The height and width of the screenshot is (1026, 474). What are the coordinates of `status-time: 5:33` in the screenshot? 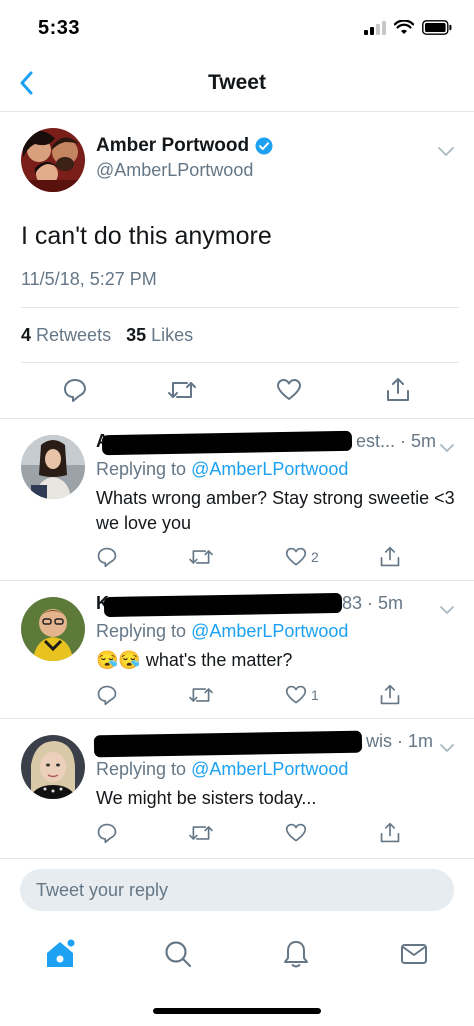 It's located at (59, 28).